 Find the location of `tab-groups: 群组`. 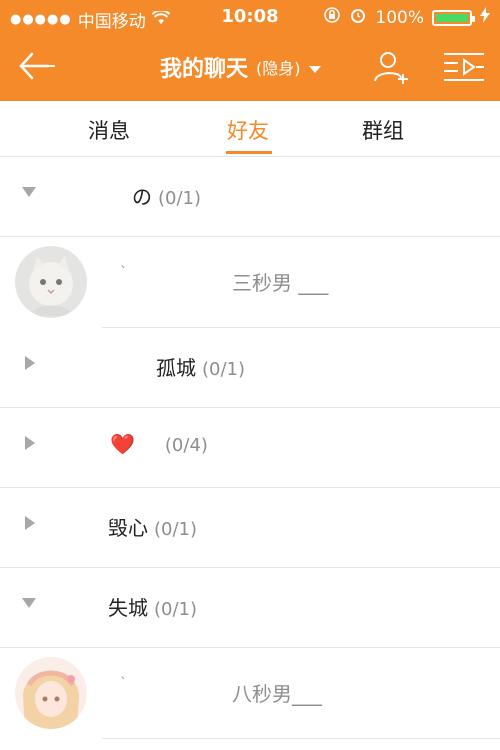

tab-groups: 群组 is located at coordinates (383, 130).